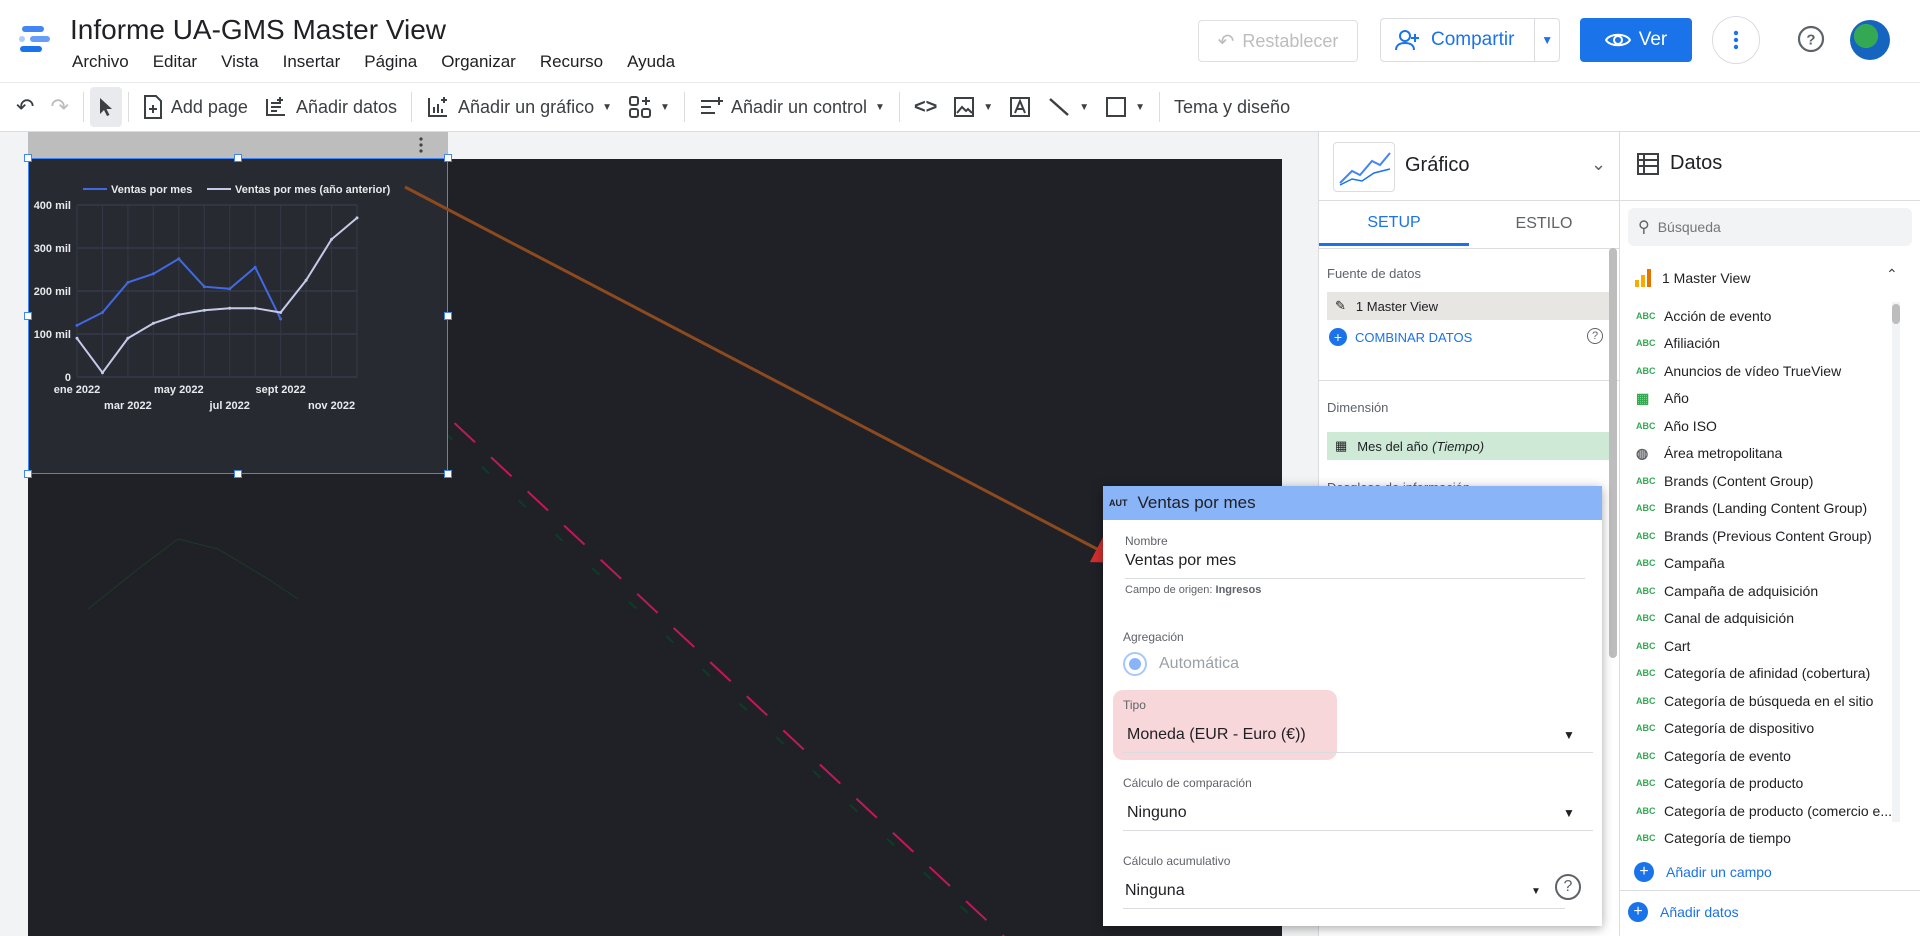 Image resolution: width=1920 pixels, height=936 pixels. What do you see at coordinates (478, 62) in the screenshot?
I see `menu-organizar: Organizar` at bounding box center [478, 62].